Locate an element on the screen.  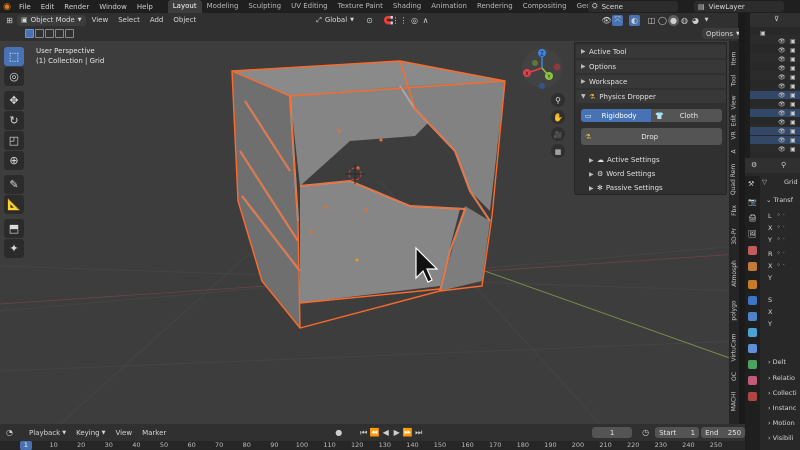
object-menu: Object is located at coordinates (184, 20).